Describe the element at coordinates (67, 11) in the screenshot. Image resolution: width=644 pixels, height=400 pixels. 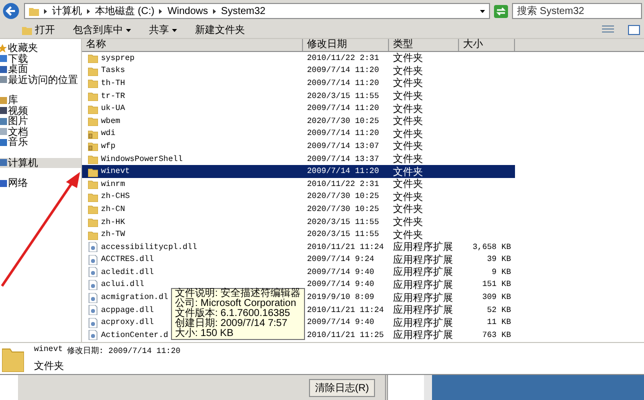
I see `breadcrumb-item: 计算机` at that location.